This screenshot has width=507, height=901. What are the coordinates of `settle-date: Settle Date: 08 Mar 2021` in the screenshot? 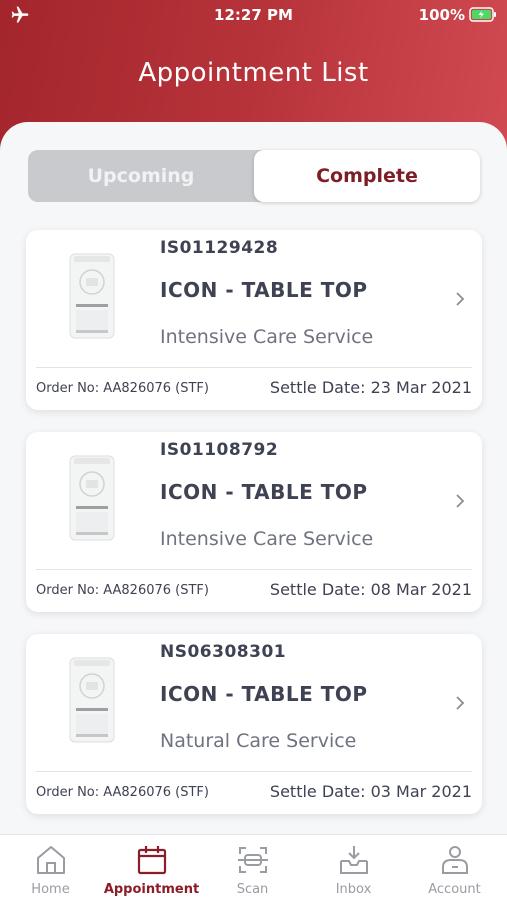 It's located at (370, 589).